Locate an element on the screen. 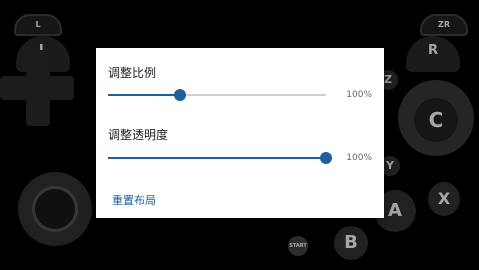 This screenshot has height=270, width=479. opacity-slider-thumb is located at coordinates (326, 158).